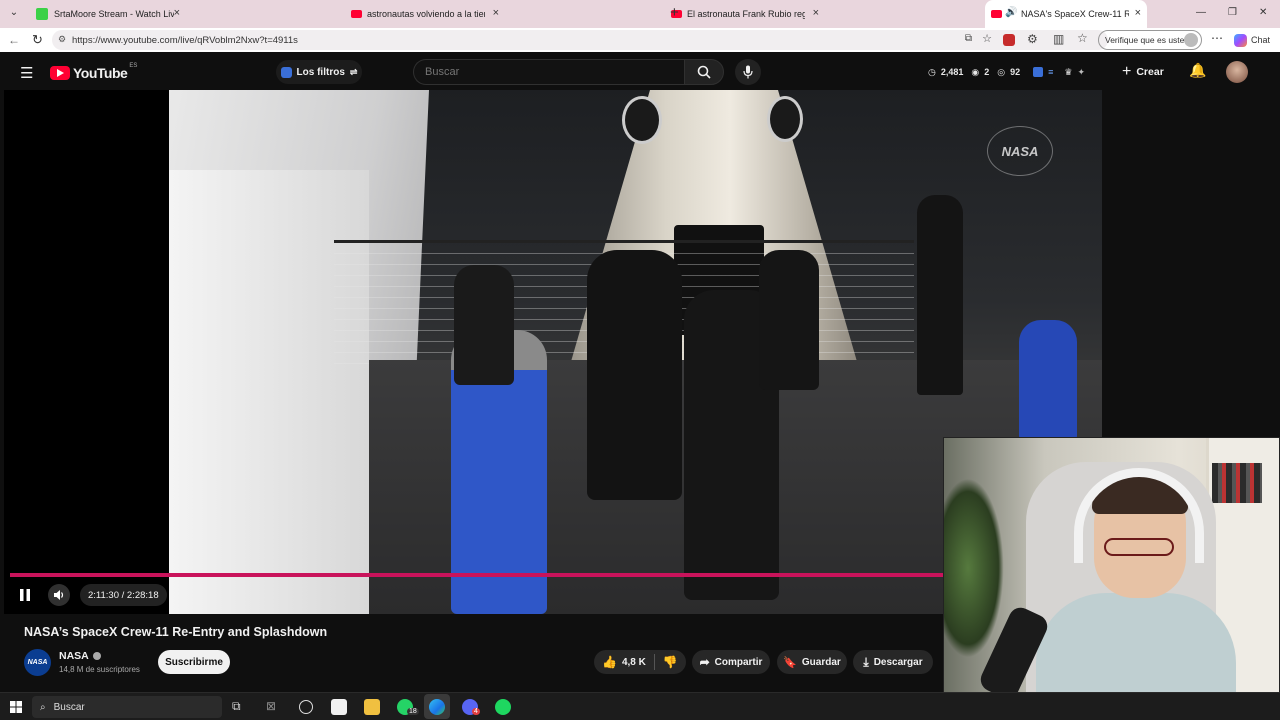  What do you see at coordinates (1139, 547) in the screenshot?
I see `glasses-shape` at bounding box center [1139, 547].